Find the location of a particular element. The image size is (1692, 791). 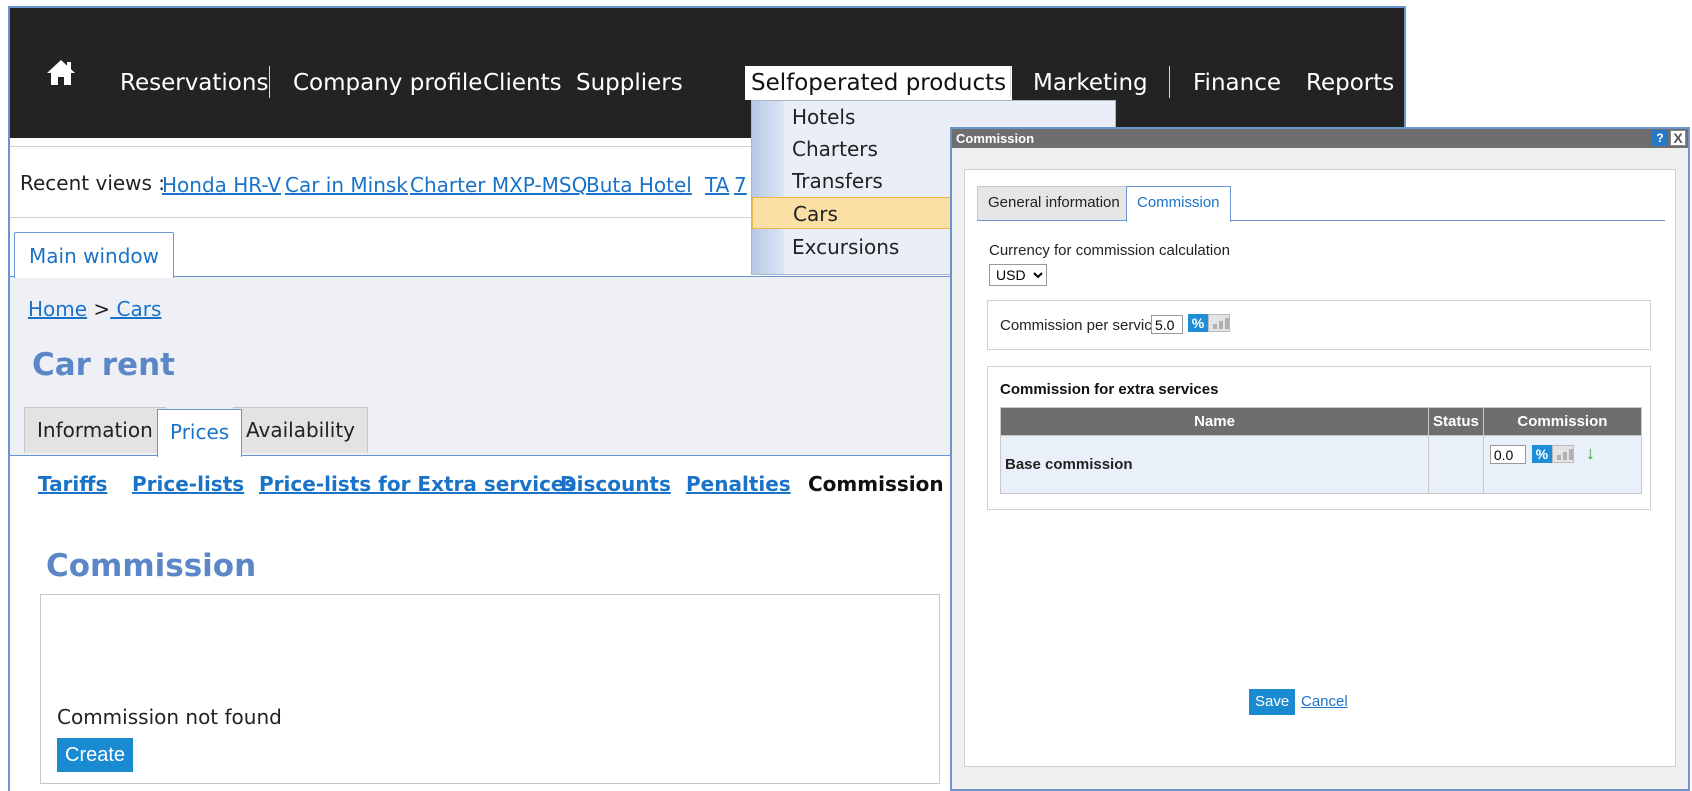

currency-label: Currency for commission calculation is located at coordinates (1109, 250).